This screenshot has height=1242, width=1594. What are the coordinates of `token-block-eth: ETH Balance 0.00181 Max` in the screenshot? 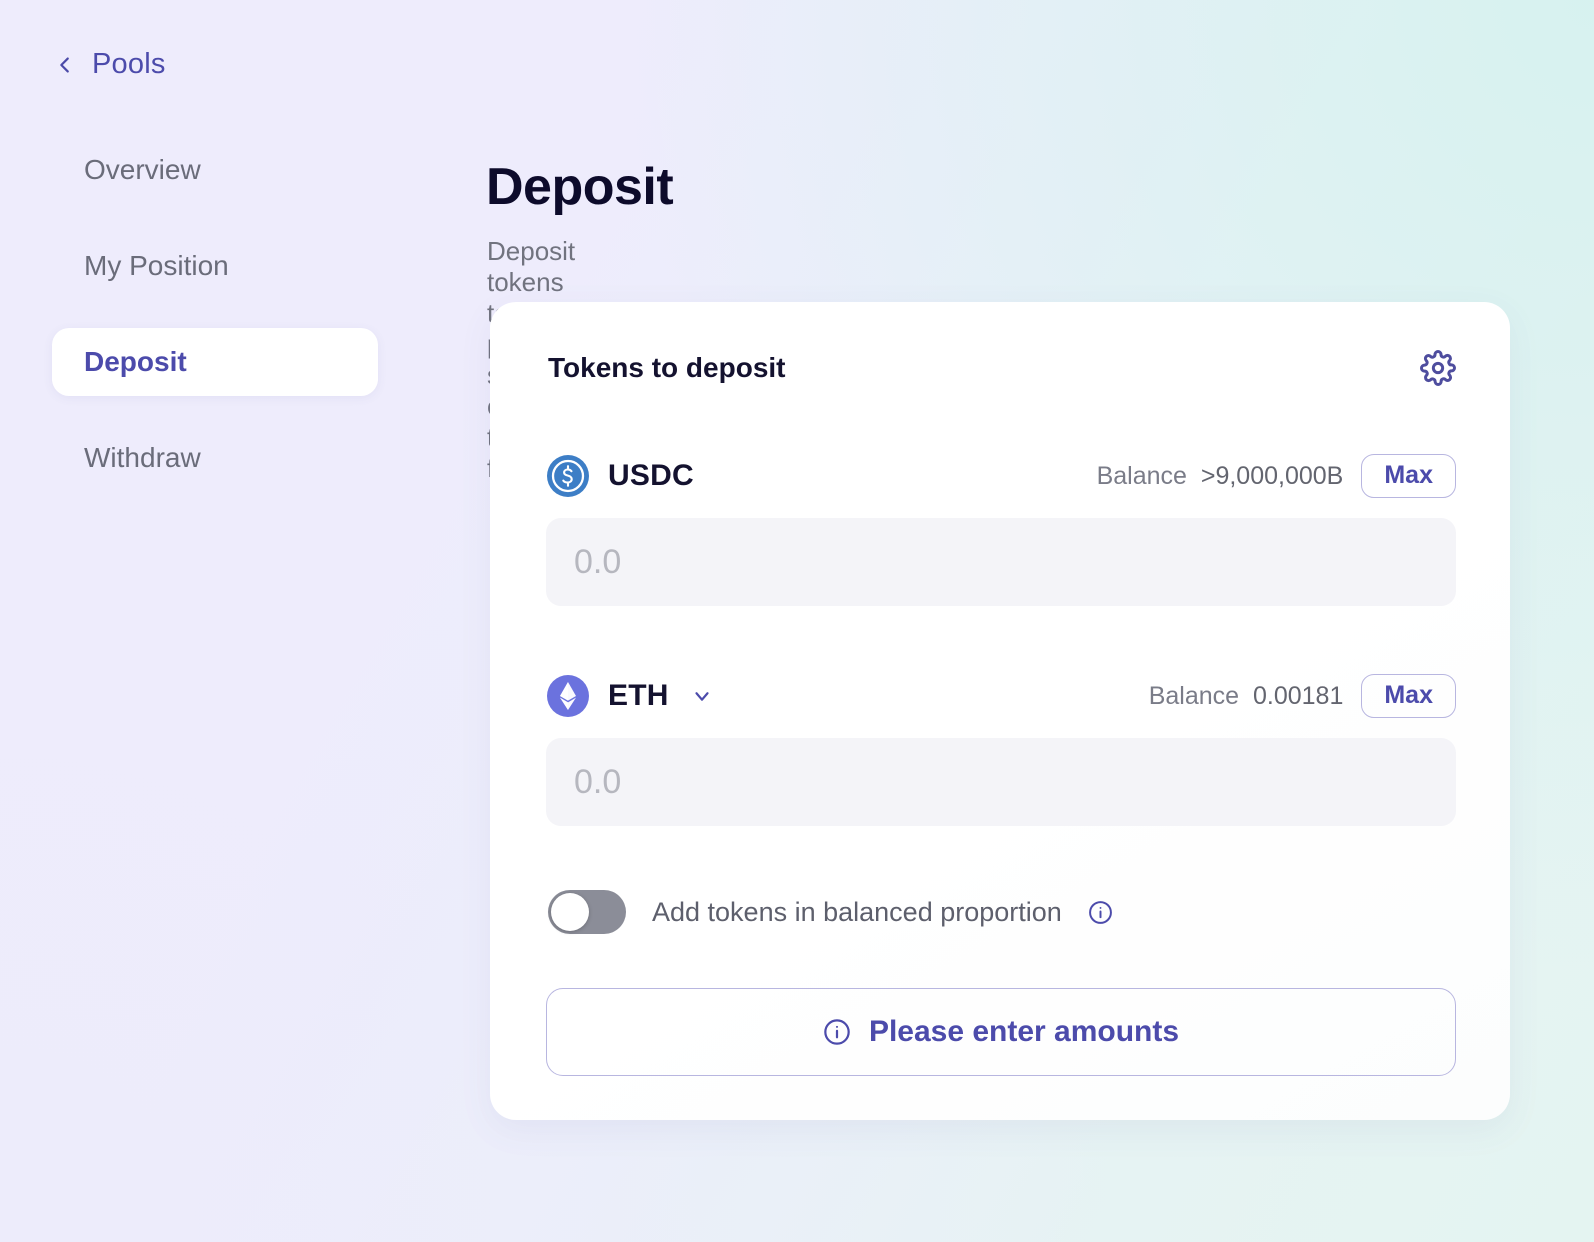 It's located at (1001, 748).